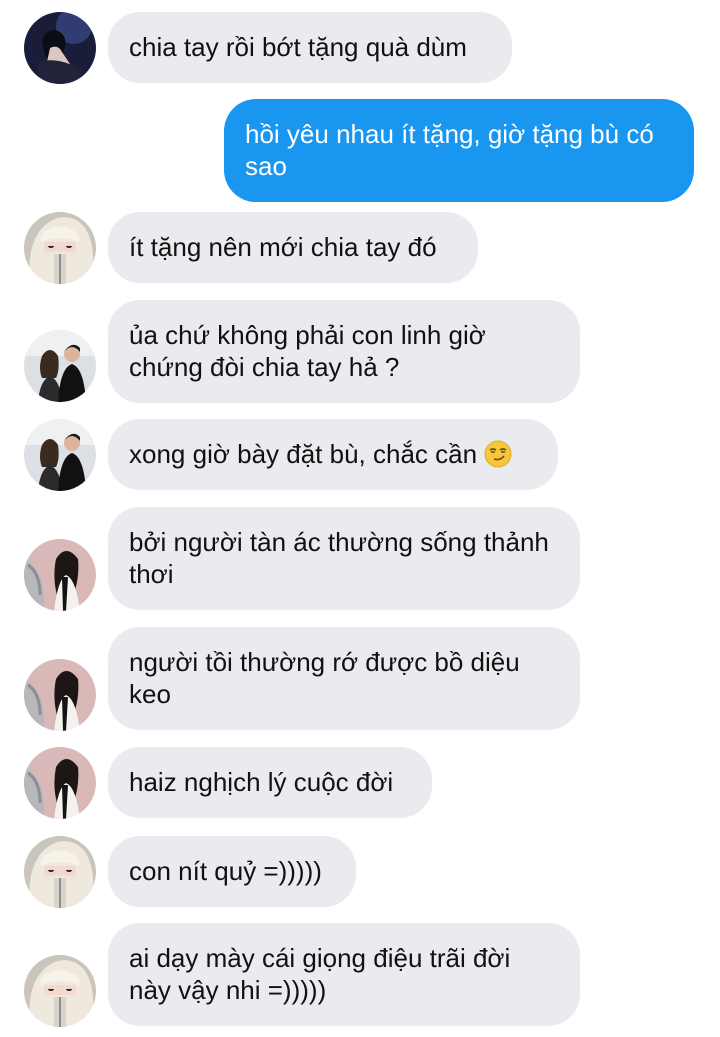 The width and height of the screenshot is (720, 1037). What do you see at coordinates (449, 150) in the screenshot?
I see `message-text: hồi yêu nhau ít tặng, giờ tặng bù có sao` at bounding box center [449, 150].